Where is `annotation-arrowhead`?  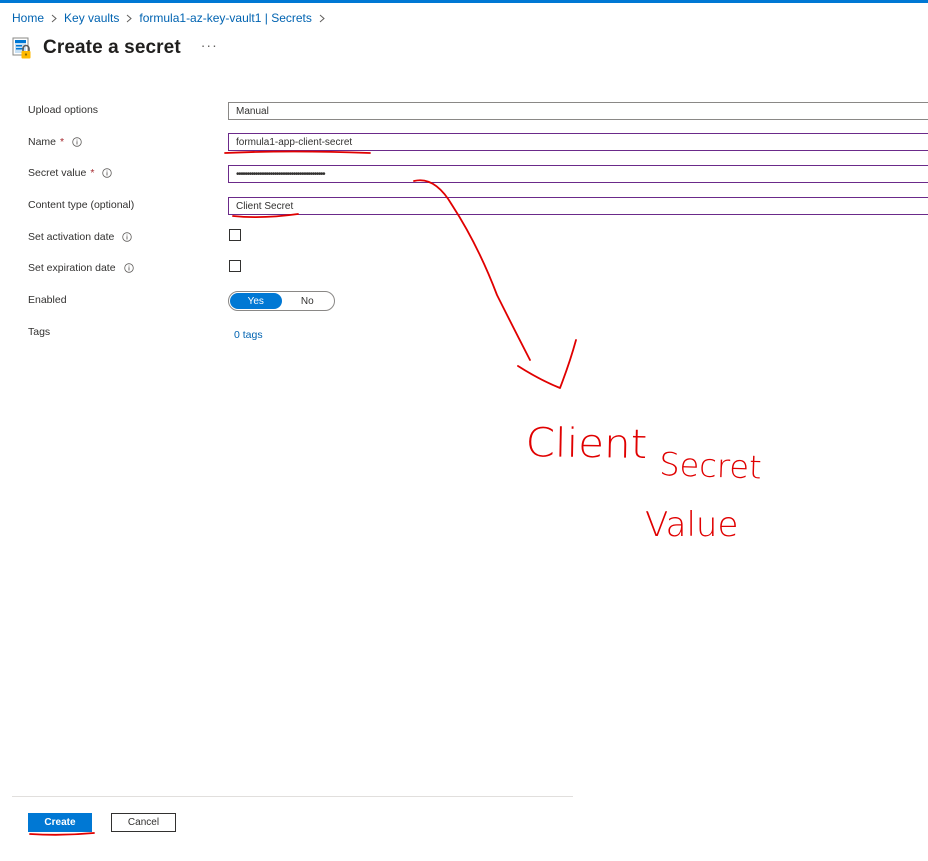
annotation-arrowhead is located at coordinates (547, 364).